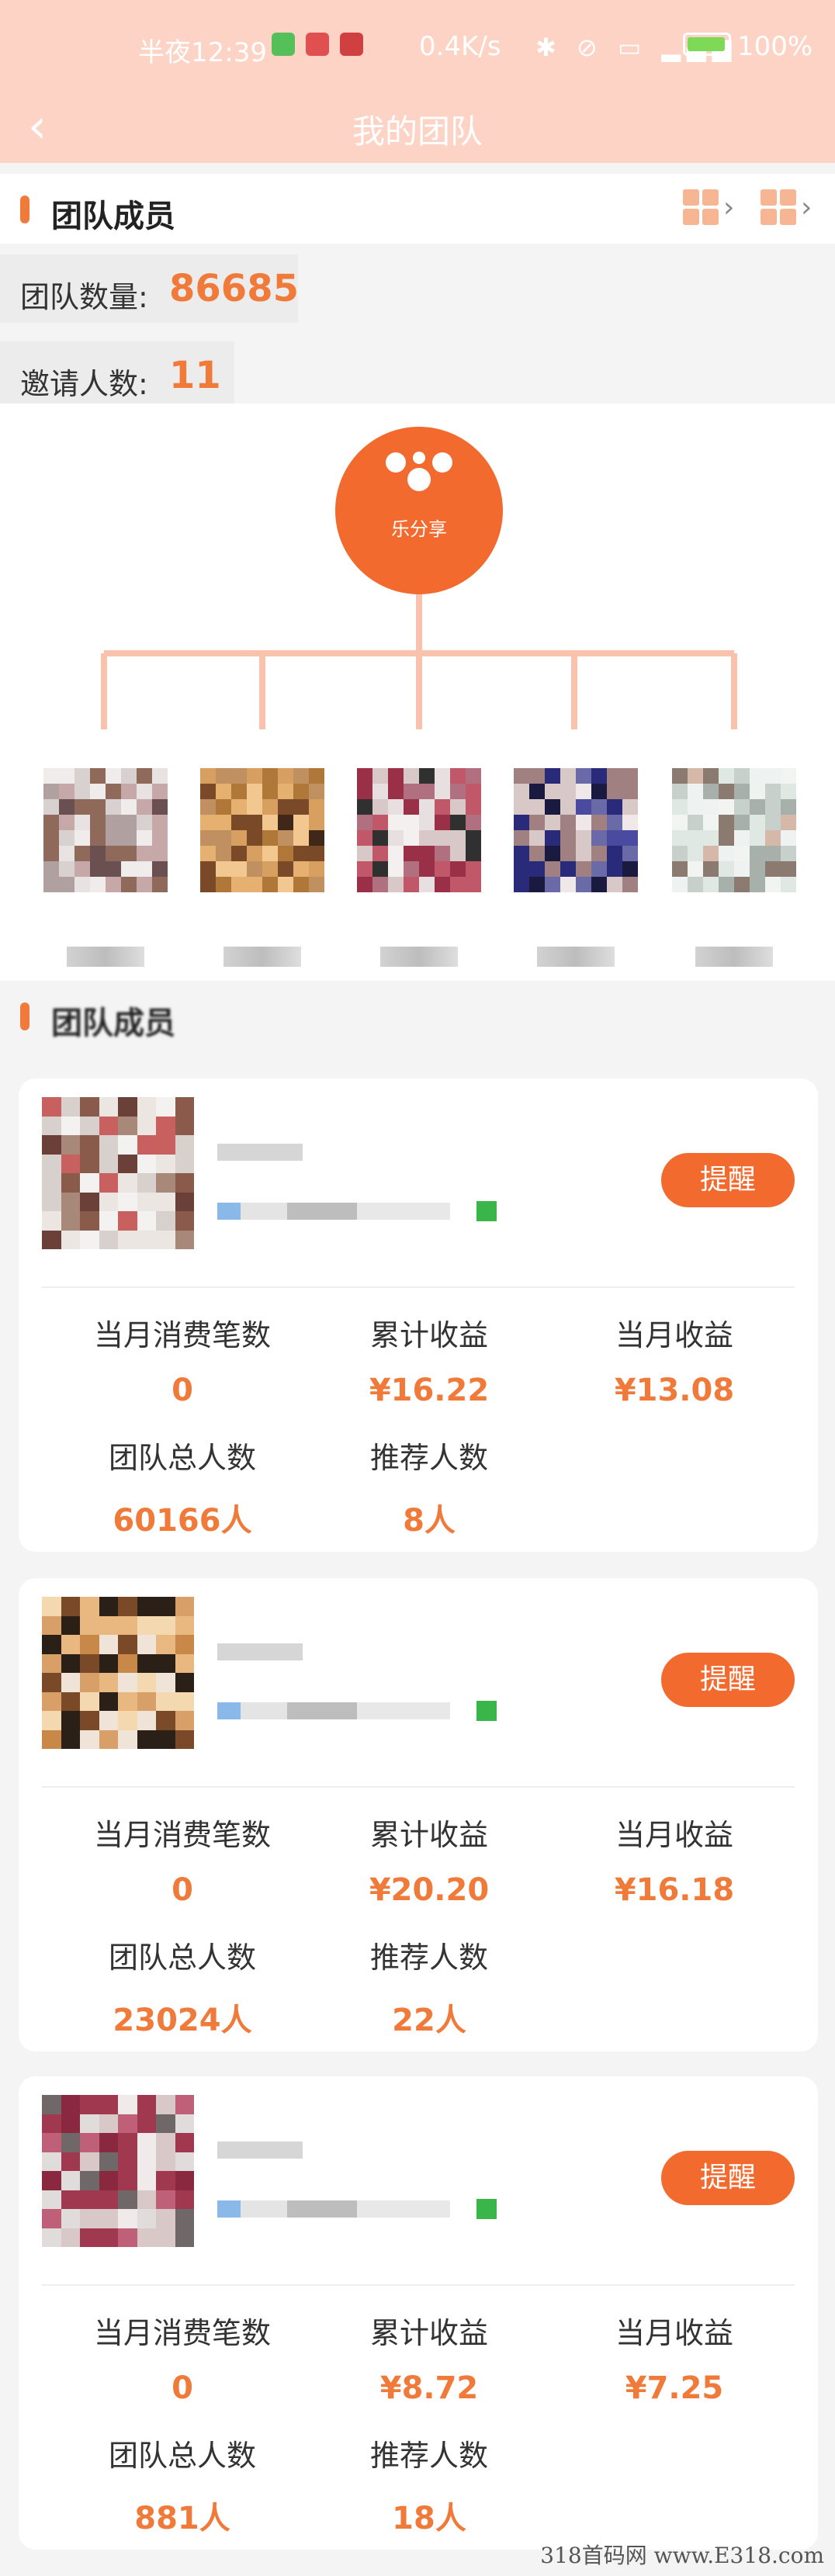  I want to click on chevron-right-icon: ›, so click(807, 207).